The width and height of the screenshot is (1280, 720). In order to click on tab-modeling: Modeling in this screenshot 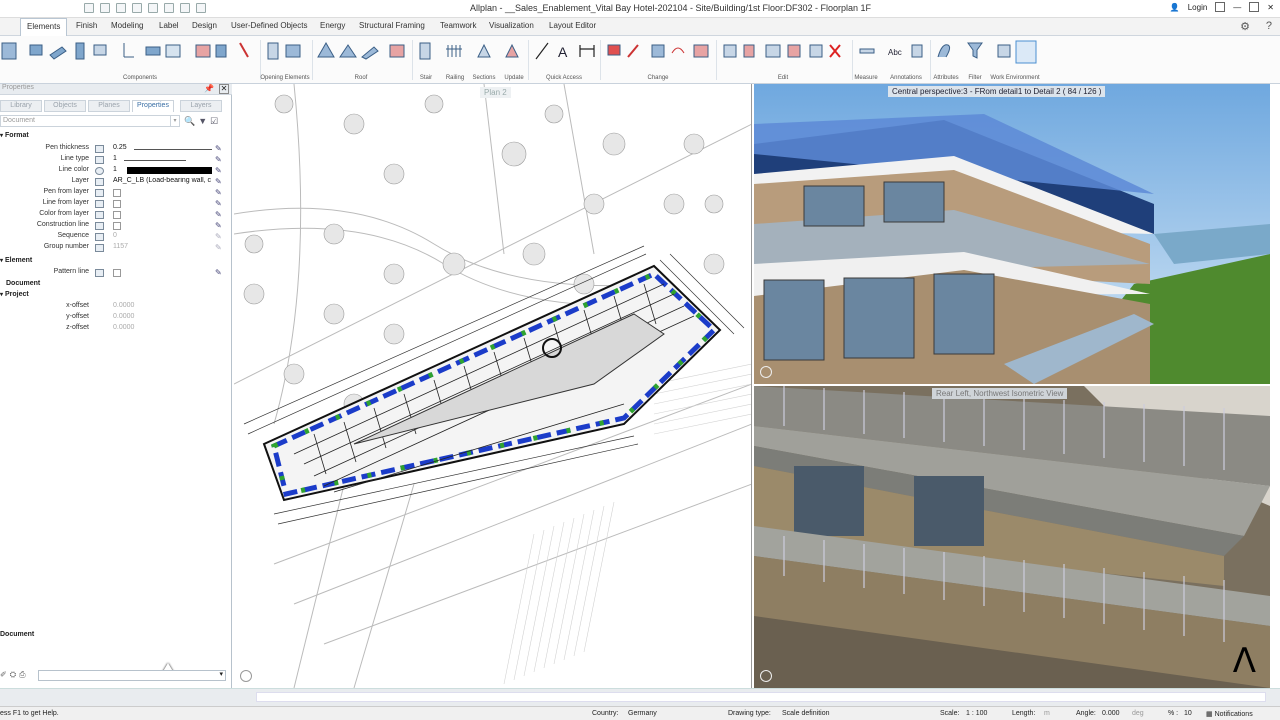, I will do `click(127, 25)`.